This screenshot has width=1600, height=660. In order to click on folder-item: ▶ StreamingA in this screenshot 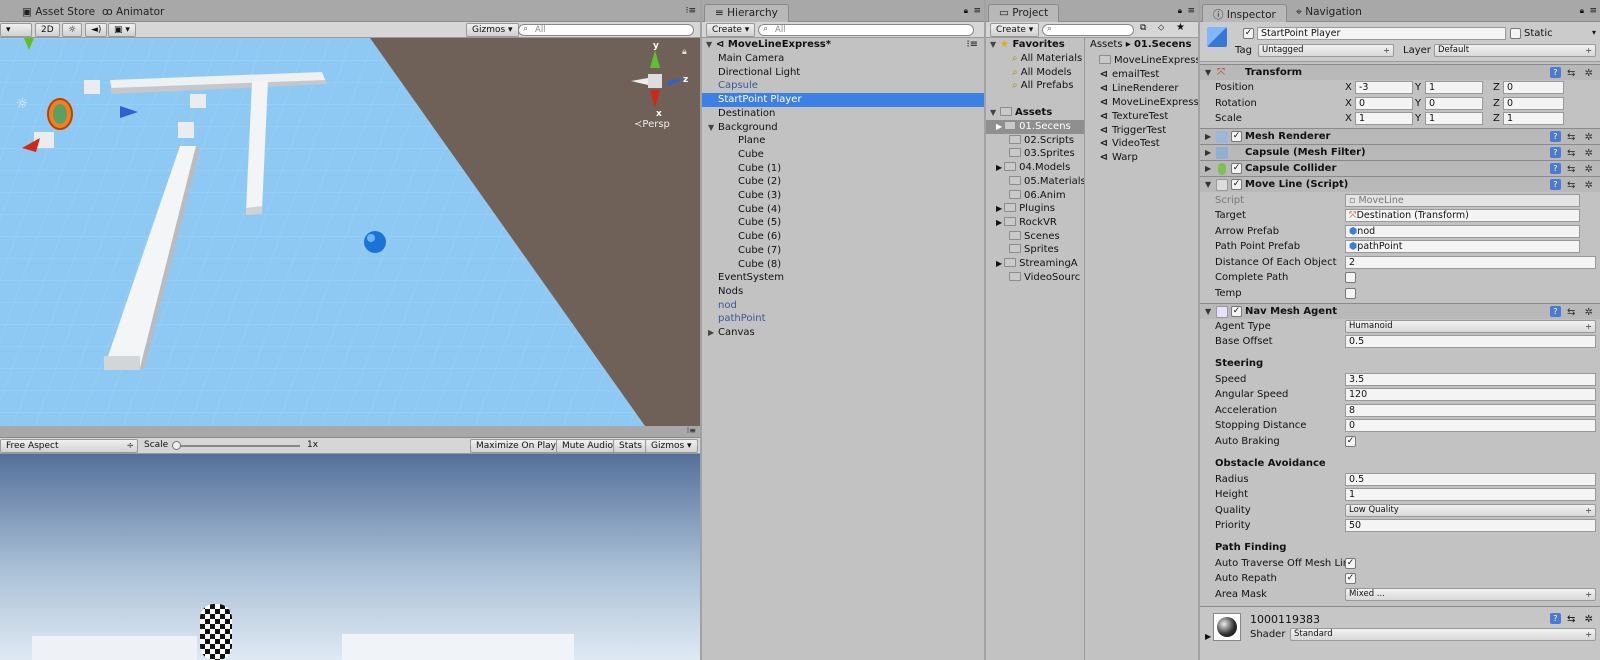, I will do `click(1035, 264)`.